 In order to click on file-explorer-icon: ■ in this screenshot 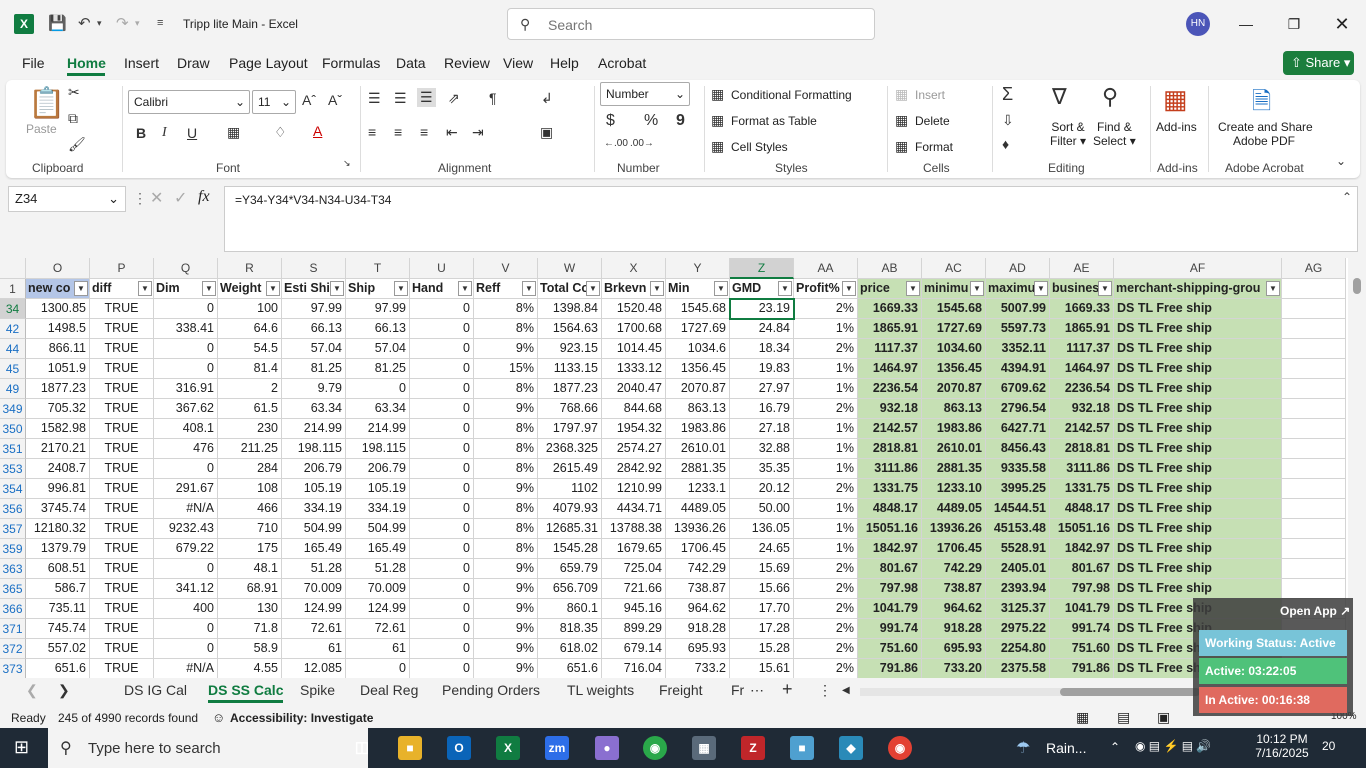, I will do `click(410, 748)`.